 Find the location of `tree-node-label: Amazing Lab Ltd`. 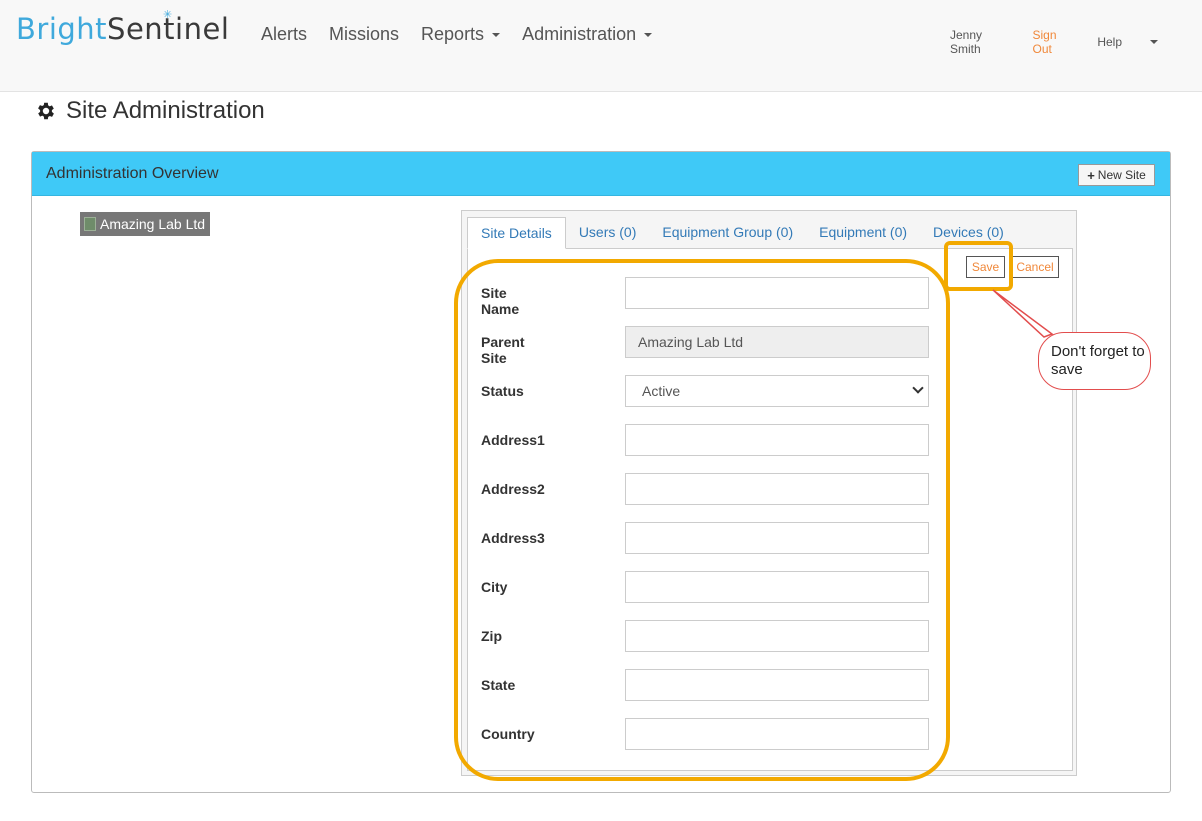

tree-node-label: Amazing Lab Ltd is located at coordinates (153, 224).